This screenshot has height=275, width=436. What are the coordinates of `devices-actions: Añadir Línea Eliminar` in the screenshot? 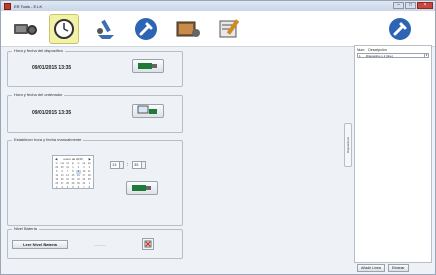 It's located at (383, 268).